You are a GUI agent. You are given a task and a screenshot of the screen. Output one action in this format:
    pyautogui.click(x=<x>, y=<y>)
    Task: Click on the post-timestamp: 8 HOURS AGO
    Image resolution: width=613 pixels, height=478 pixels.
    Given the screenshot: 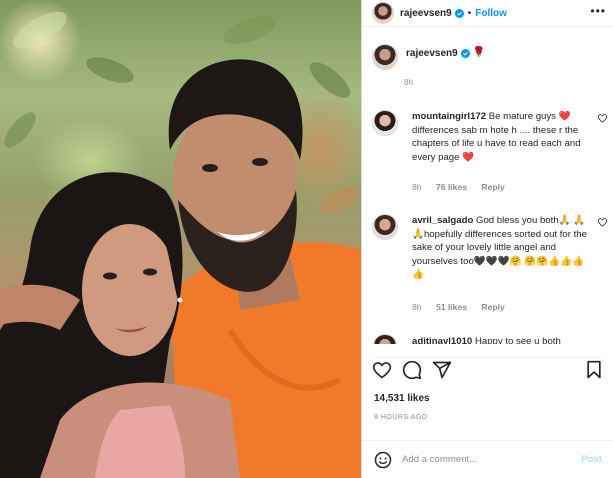 What is the action you would take?
    pyautogui.click(x=401, y=417)
    